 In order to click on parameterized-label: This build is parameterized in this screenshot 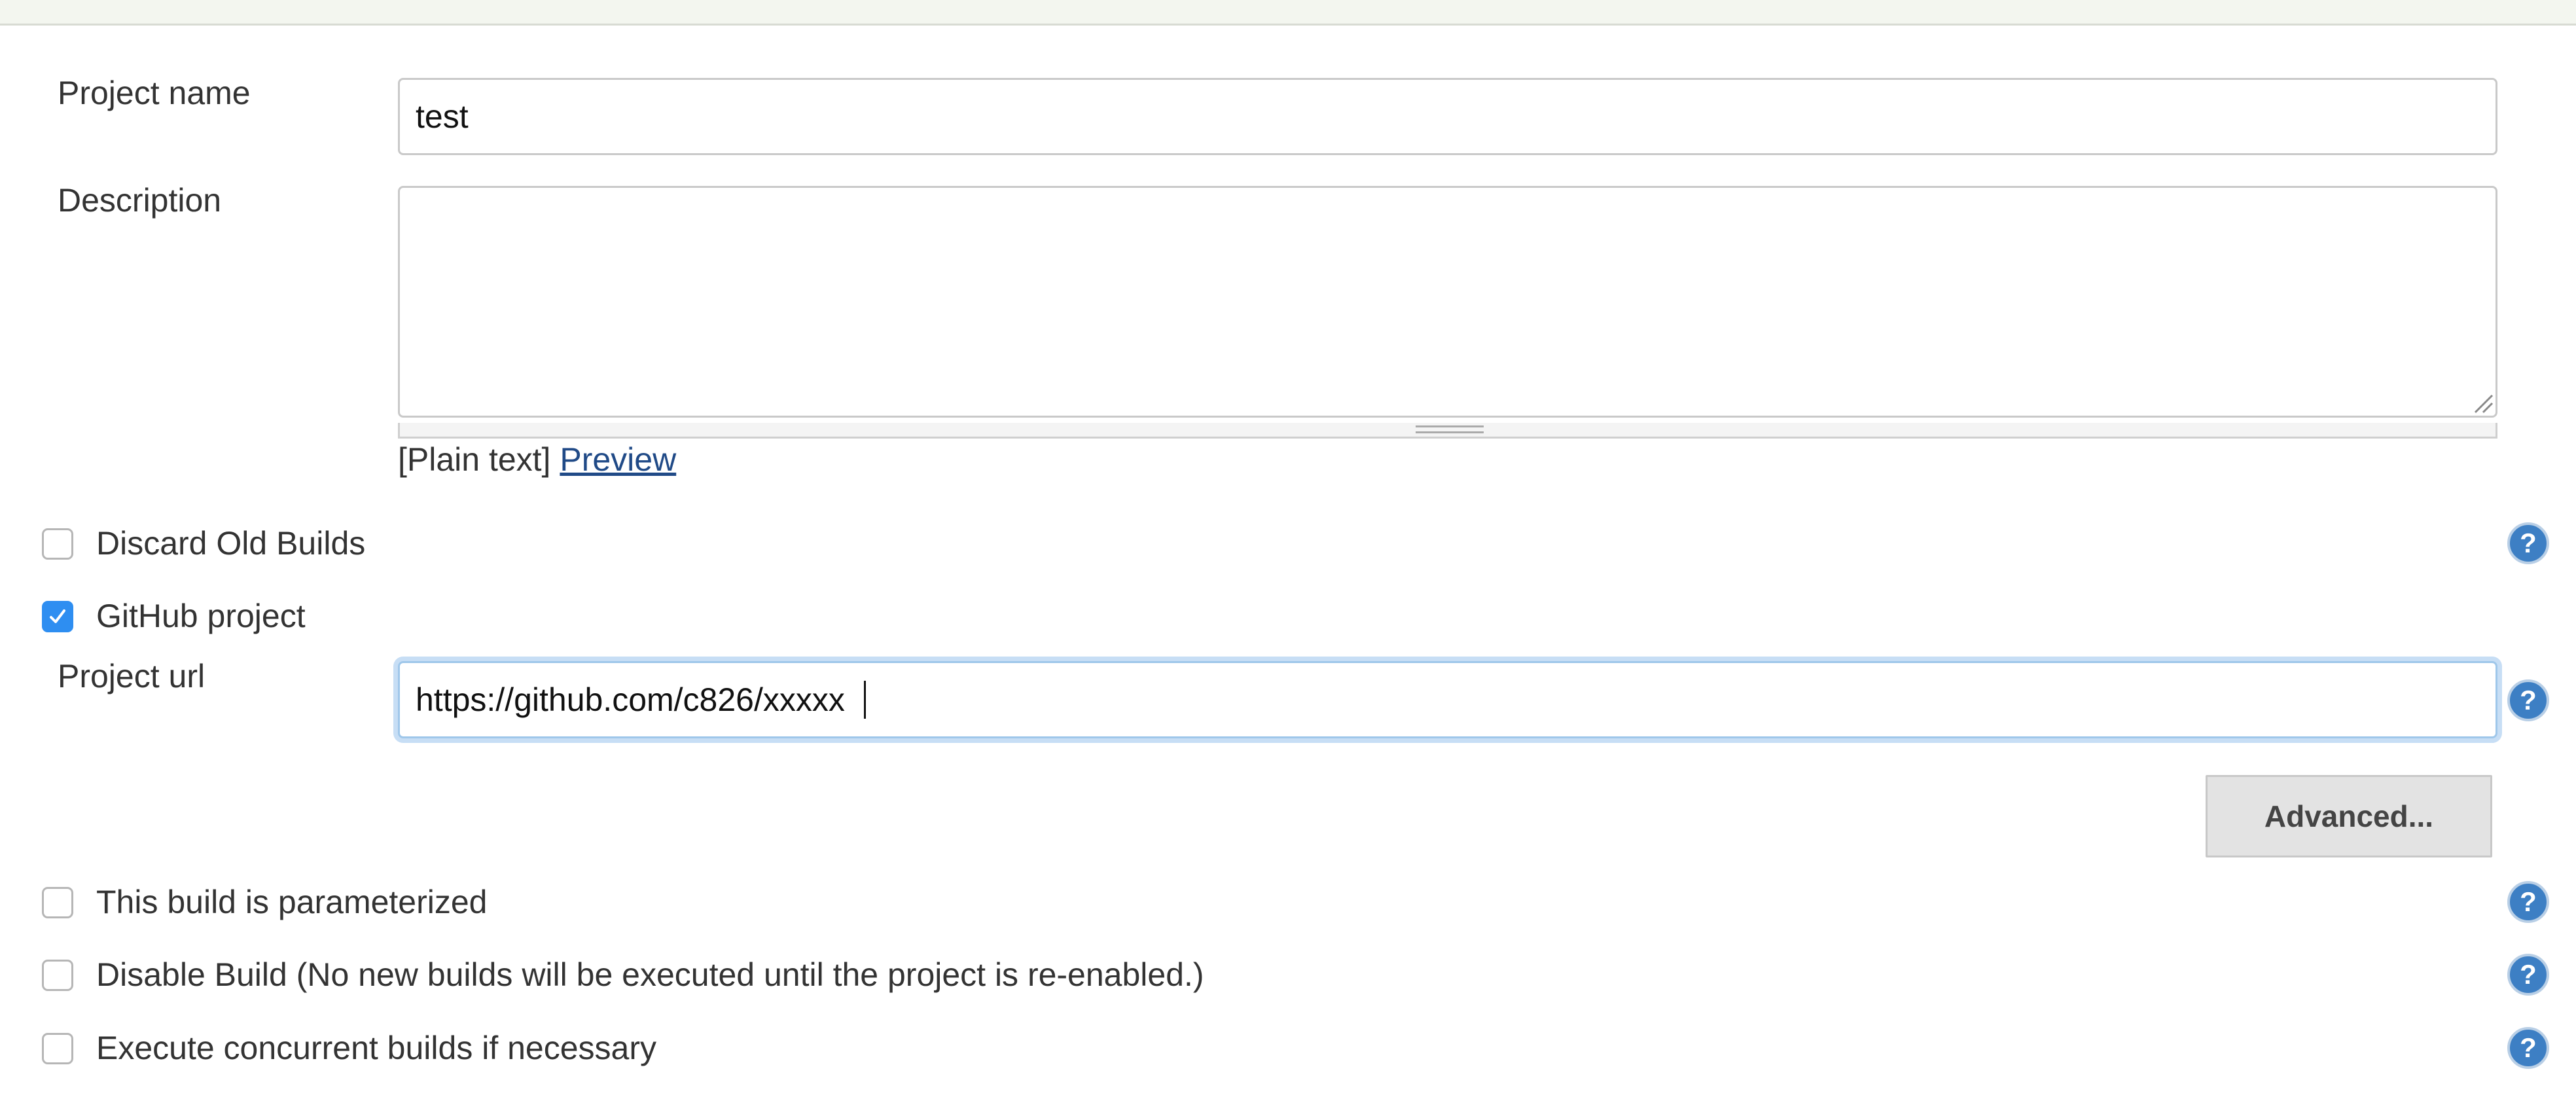, I will do `click(292, 902)`.